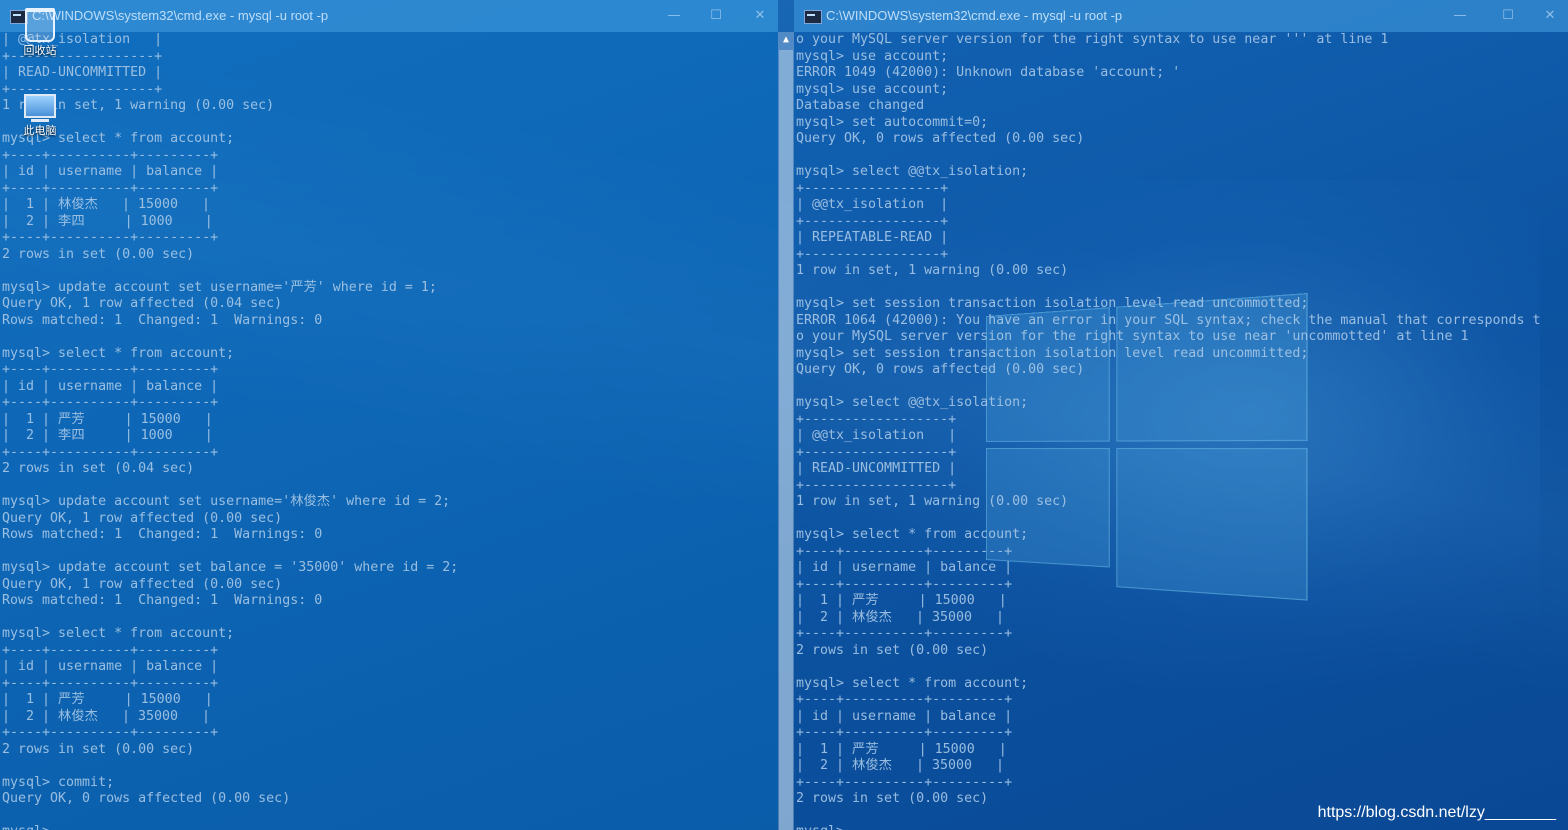 The image size is (1568, 830). I want to click on terminal-line: mysql> use account;, so click(872, 56).